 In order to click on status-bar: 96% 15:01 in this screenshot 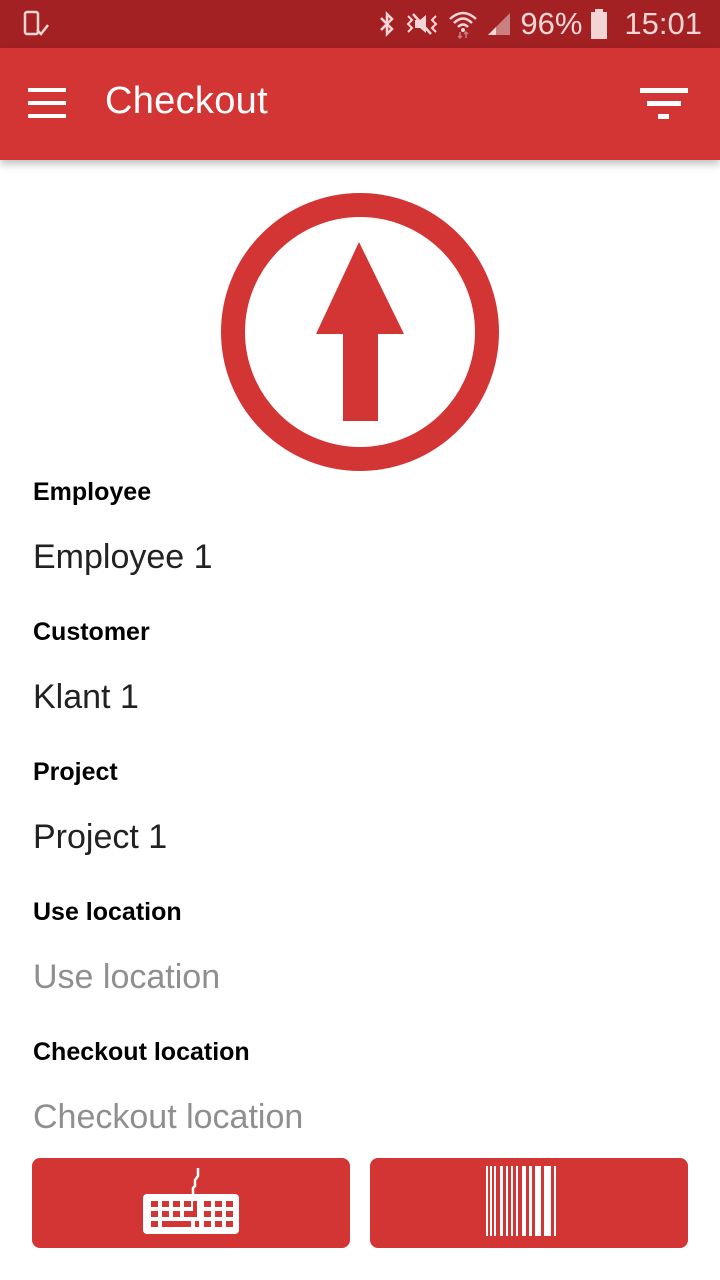, I will do `click(360, 24)`.